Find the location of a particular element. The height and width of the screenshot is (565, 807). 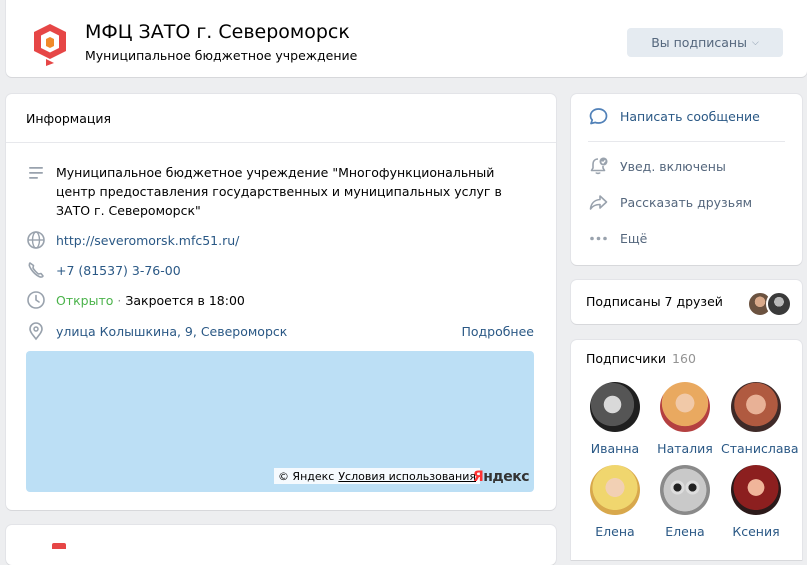

phone-icon is located at coordinates (36, 270).